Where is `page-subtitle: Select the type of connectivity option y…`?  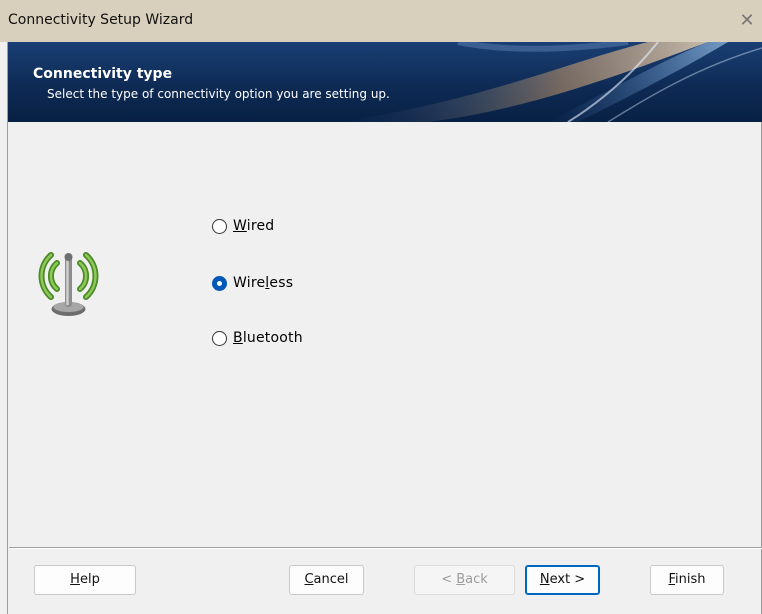
page-subtitle: Select the type of connectivity option y… is located at coordinates (218, 94).